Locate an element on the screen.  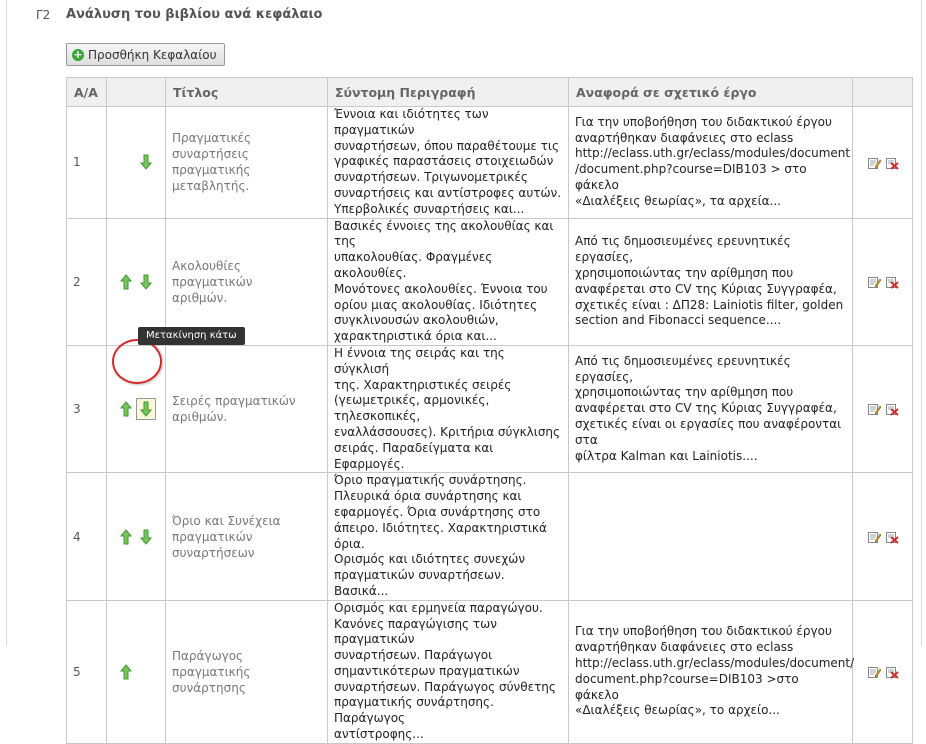
add-chapter-label: Προσθήκη Κεφαλαίου is located at coordinates (152, 54).